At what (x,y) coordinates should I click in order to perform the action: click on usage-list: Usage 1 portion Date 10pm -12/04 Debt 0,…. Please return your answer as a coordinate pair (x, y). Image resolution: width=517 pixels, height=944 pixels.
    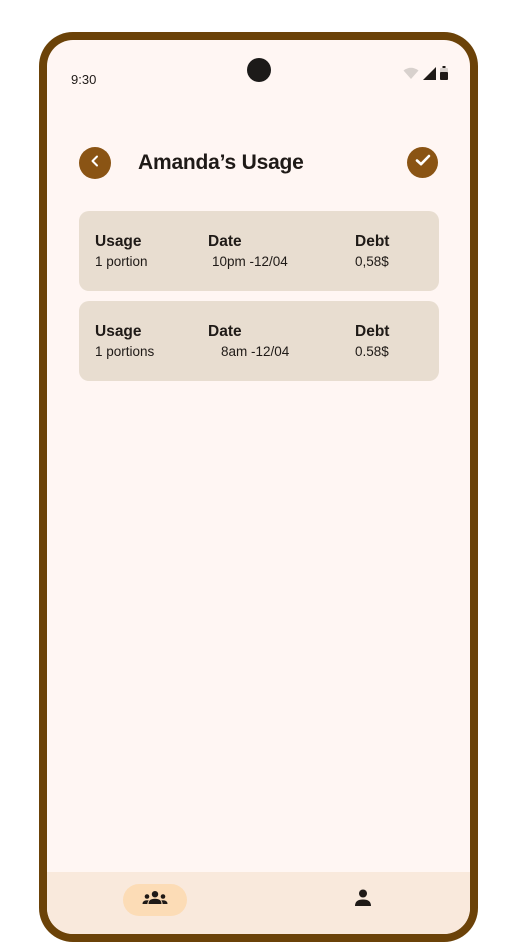
    Looking at the image, I should click on (259, 301).